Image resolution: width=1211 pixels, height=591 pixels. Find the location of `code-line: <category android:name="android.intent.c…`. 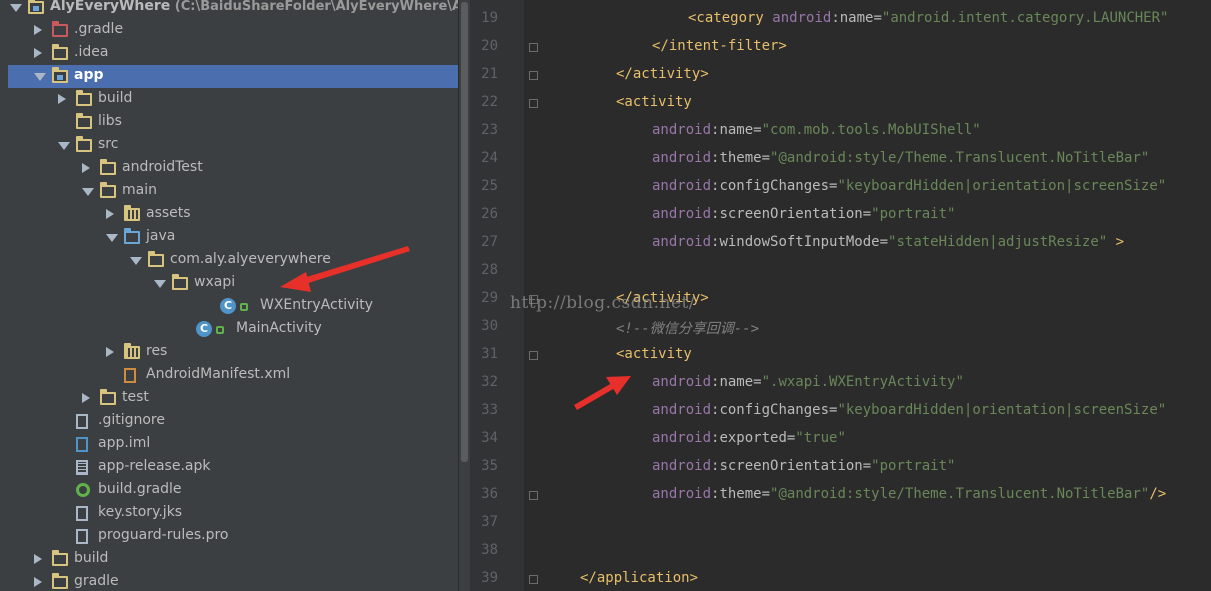

code-line: <category android:name="android.intent.c… is located at coordinates (928, 18).